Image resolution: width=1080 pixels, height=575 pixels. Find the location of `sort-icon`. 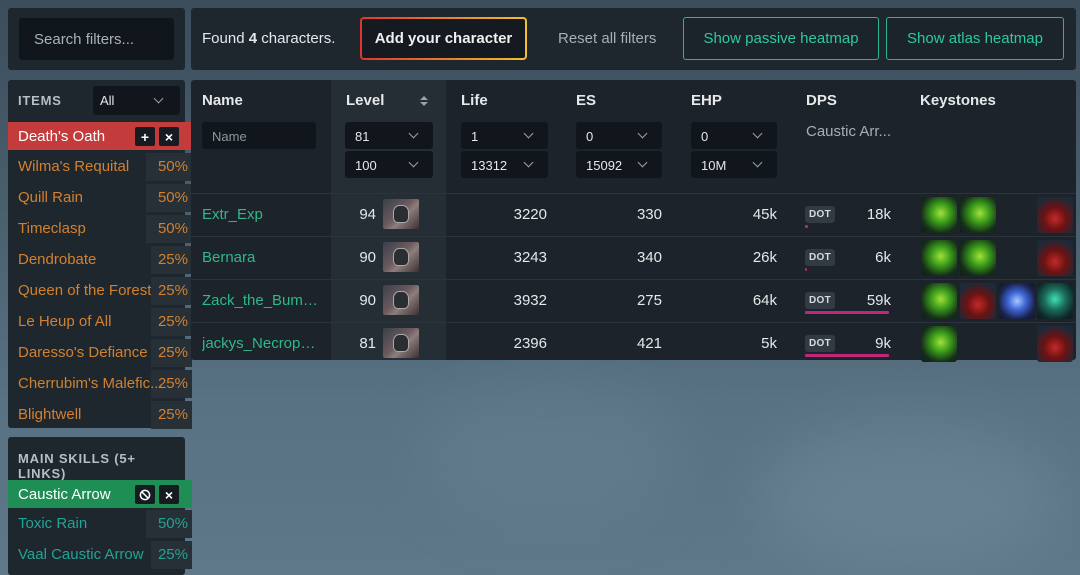

sort-icon is located at coordinates (424, 101).